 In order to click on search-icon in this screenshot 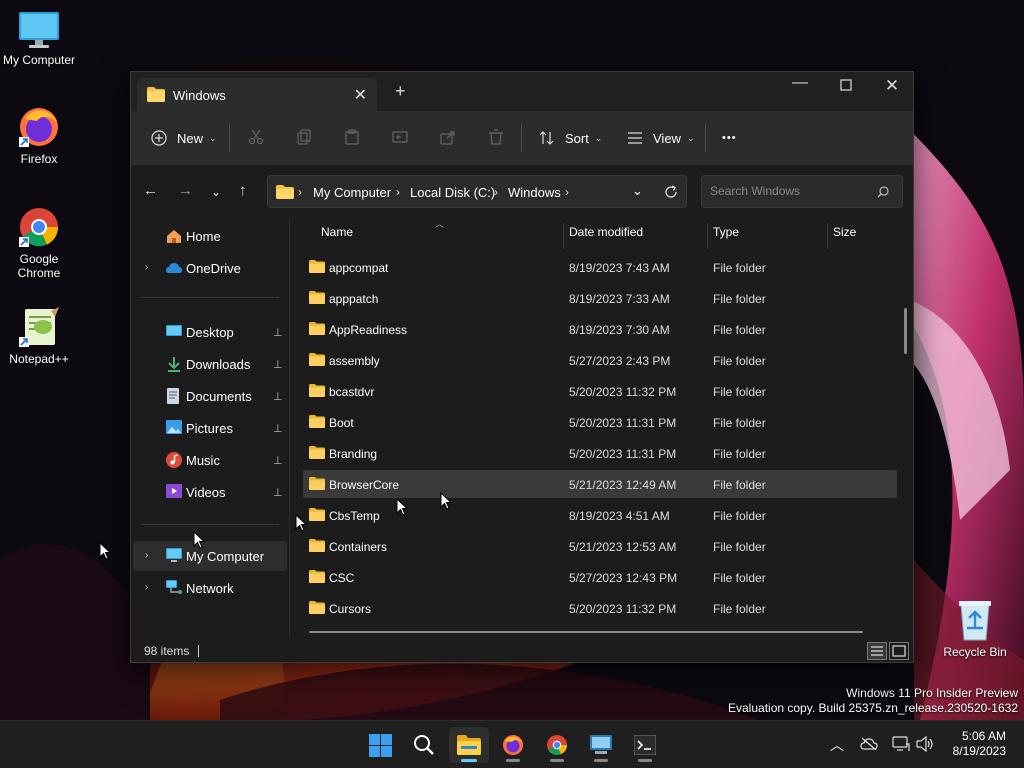, I will do `click(883, 192)`.